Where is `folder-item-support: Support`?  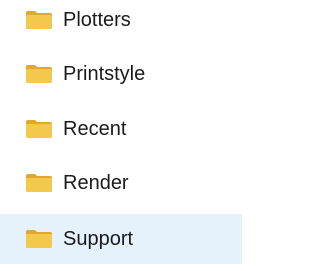 folder-item-support: Support is located at coordinates (121, 239).